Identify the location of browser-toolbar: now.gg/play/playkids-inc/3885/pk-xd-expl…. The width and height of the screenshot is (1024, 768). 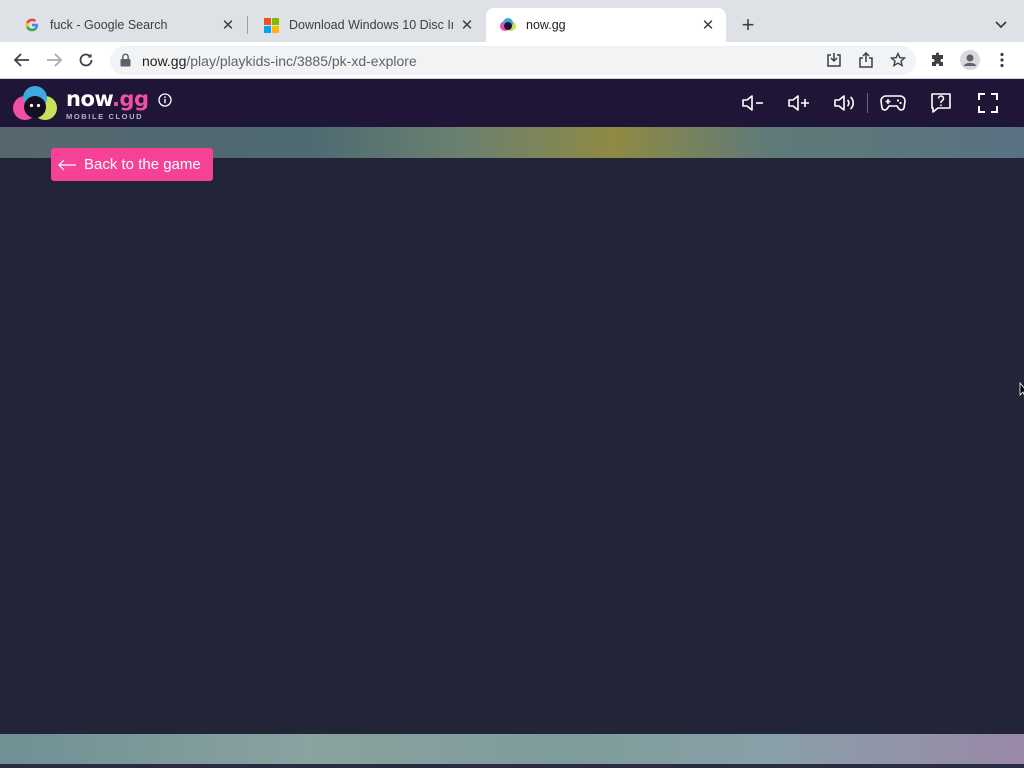
(512, 60).